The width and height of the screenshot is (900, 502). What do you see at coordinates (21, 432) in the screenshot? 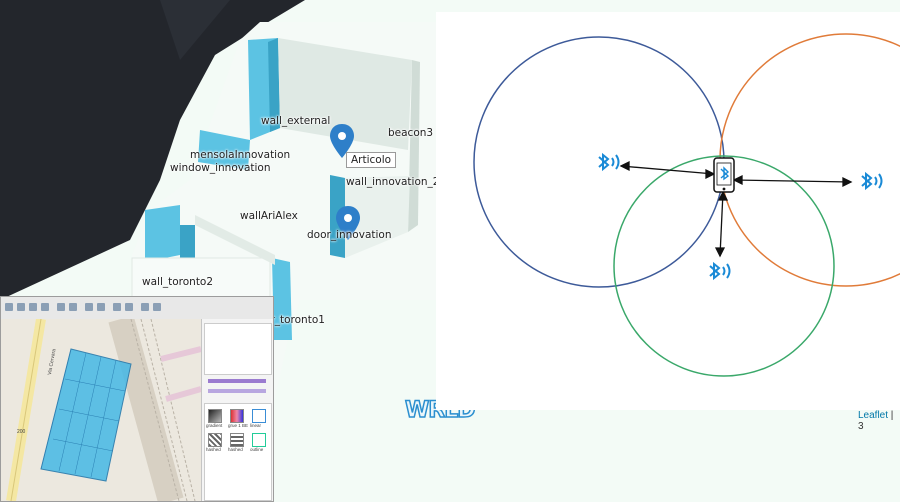
I see `side-number: 200` at bounding box center [21, 432].